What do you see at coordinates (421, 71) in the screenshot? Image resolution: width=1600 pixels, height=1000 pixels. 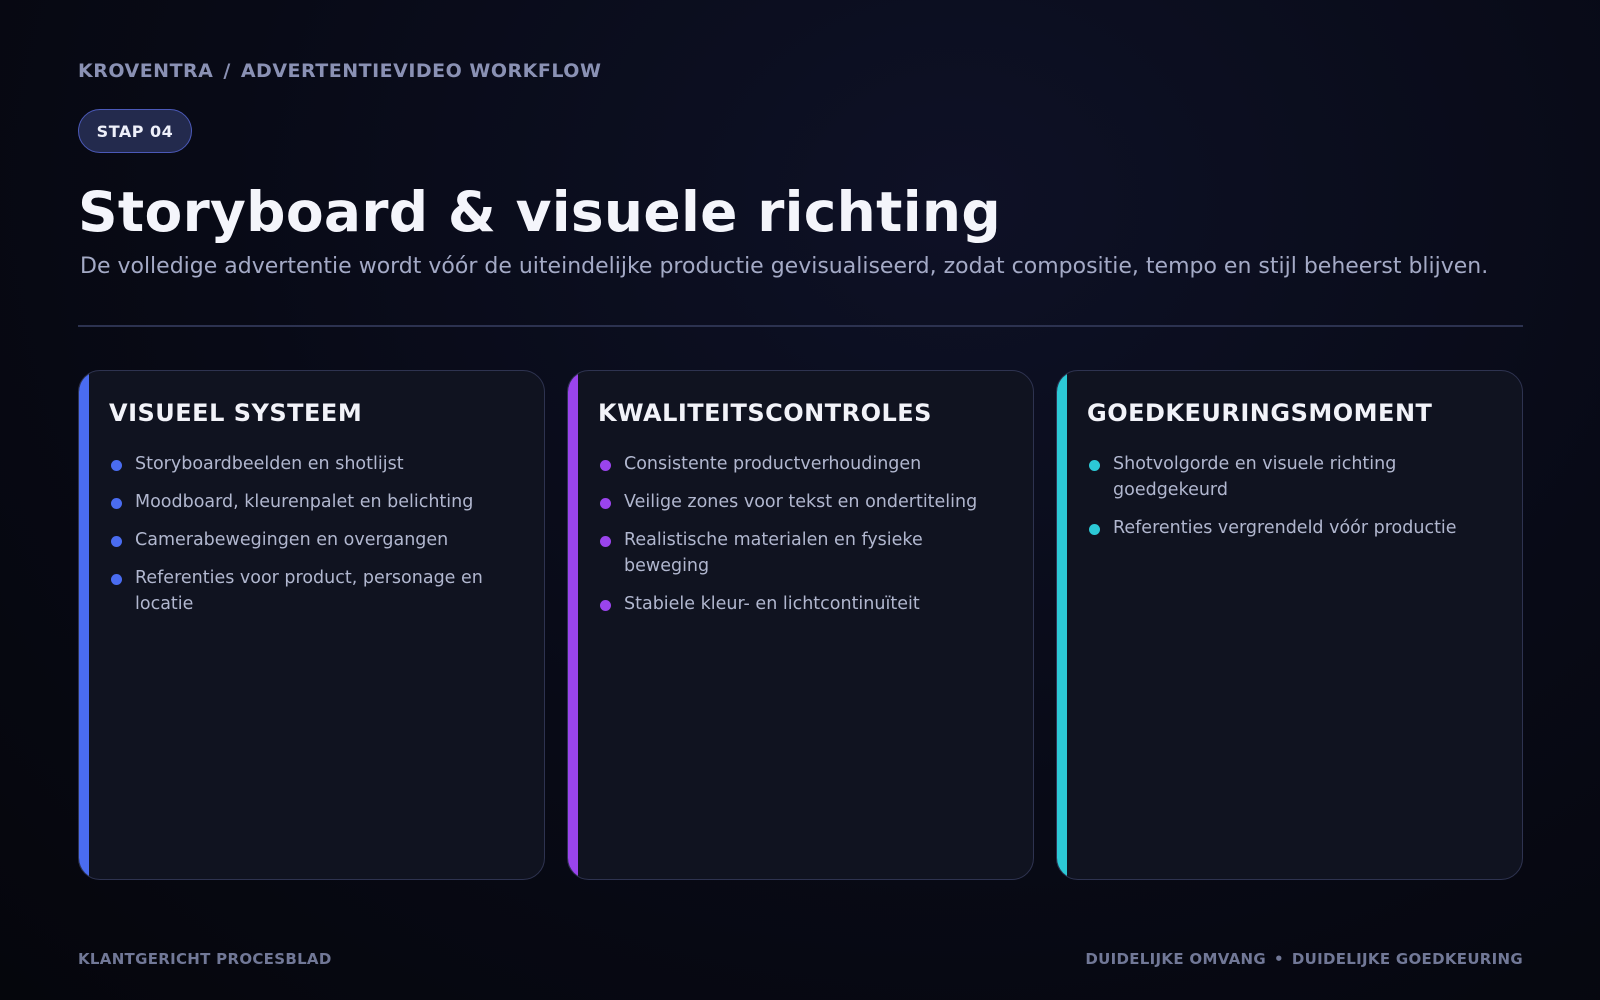 I see `breadcrumb-section: ADVERTENTIEVIDEO WORKFLOW` at bounding box center [421, 71].